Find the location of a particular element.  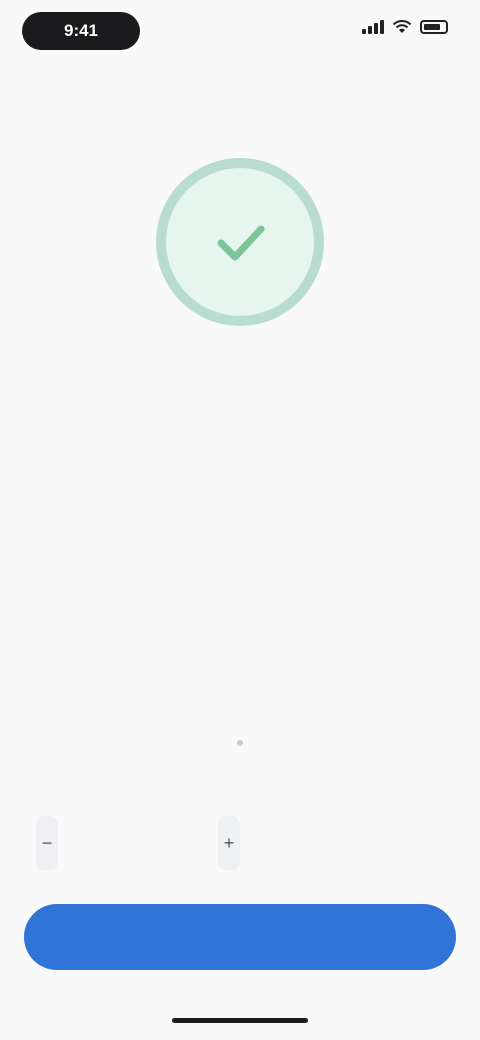

success-badge is located at coordinates (240, 242).